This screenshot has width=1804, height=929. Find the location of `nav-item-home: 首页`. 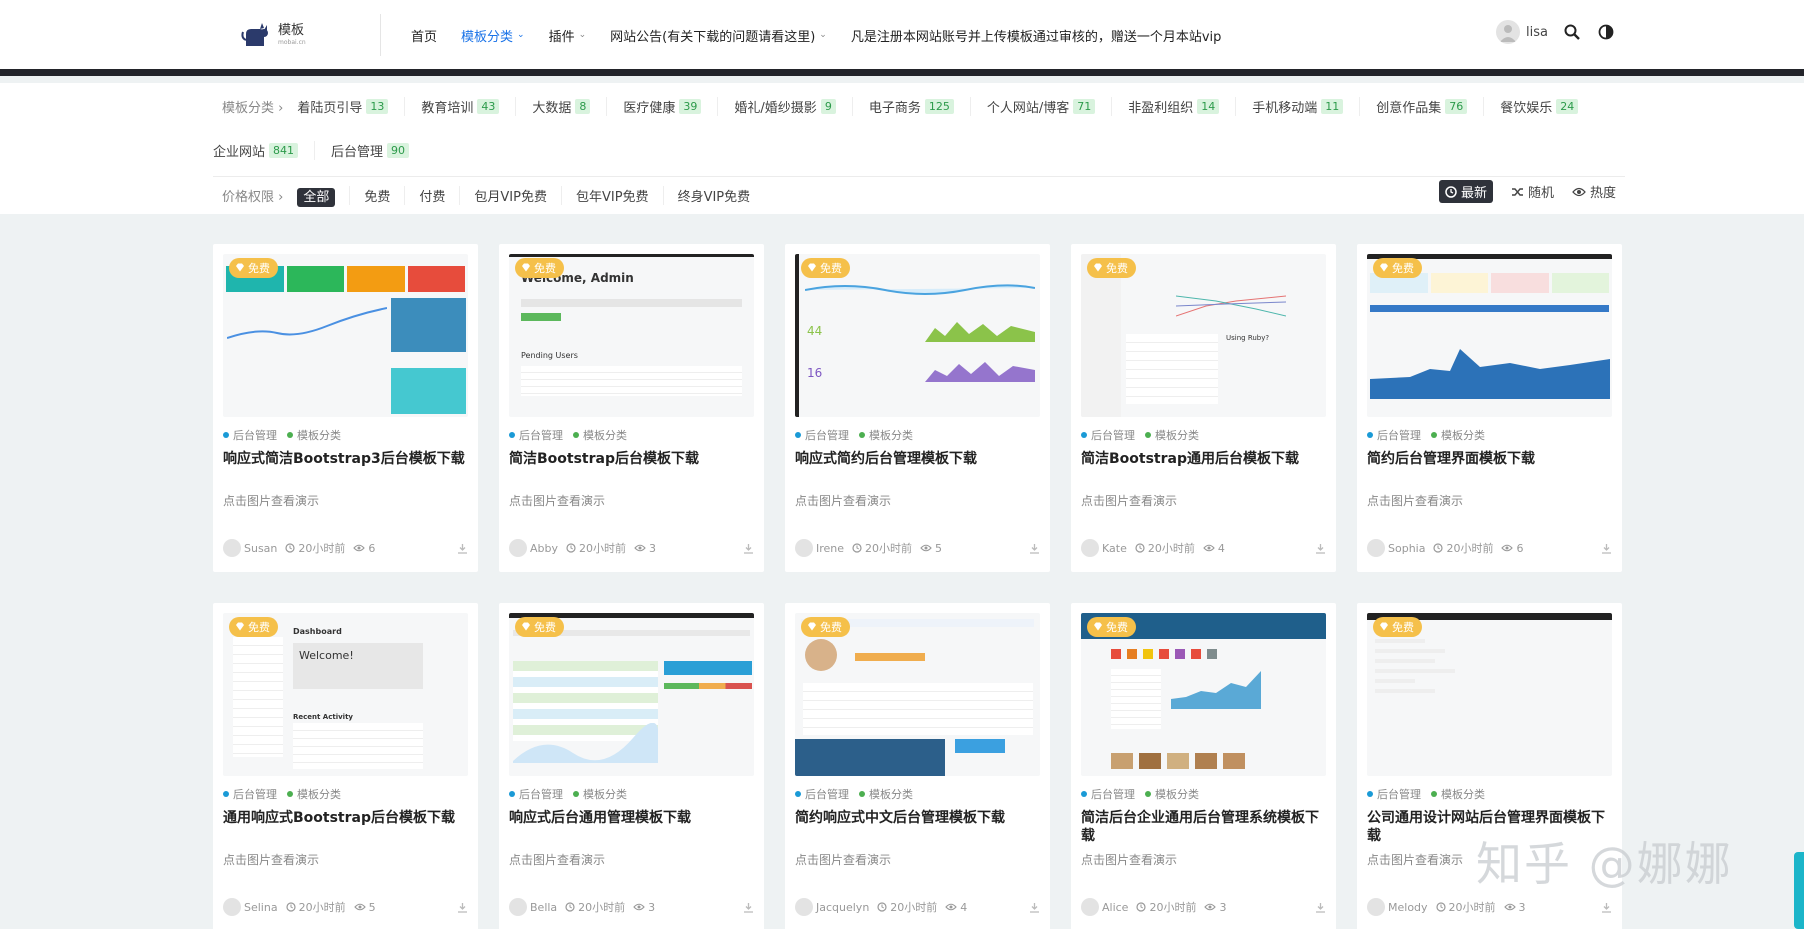

nav-item-home: 首页 is located at coordinates (424, 35).